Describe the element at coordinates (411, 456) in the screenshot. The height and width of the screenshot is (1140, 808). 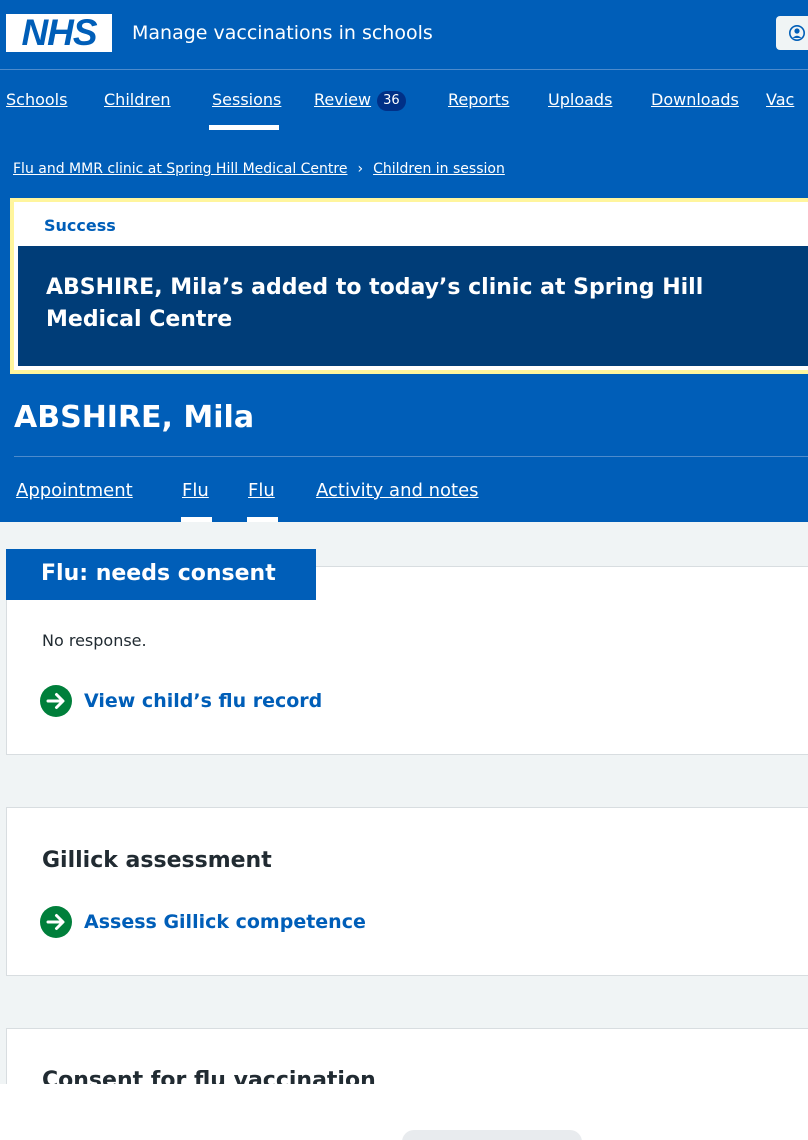
I see `title-divider` at that location.